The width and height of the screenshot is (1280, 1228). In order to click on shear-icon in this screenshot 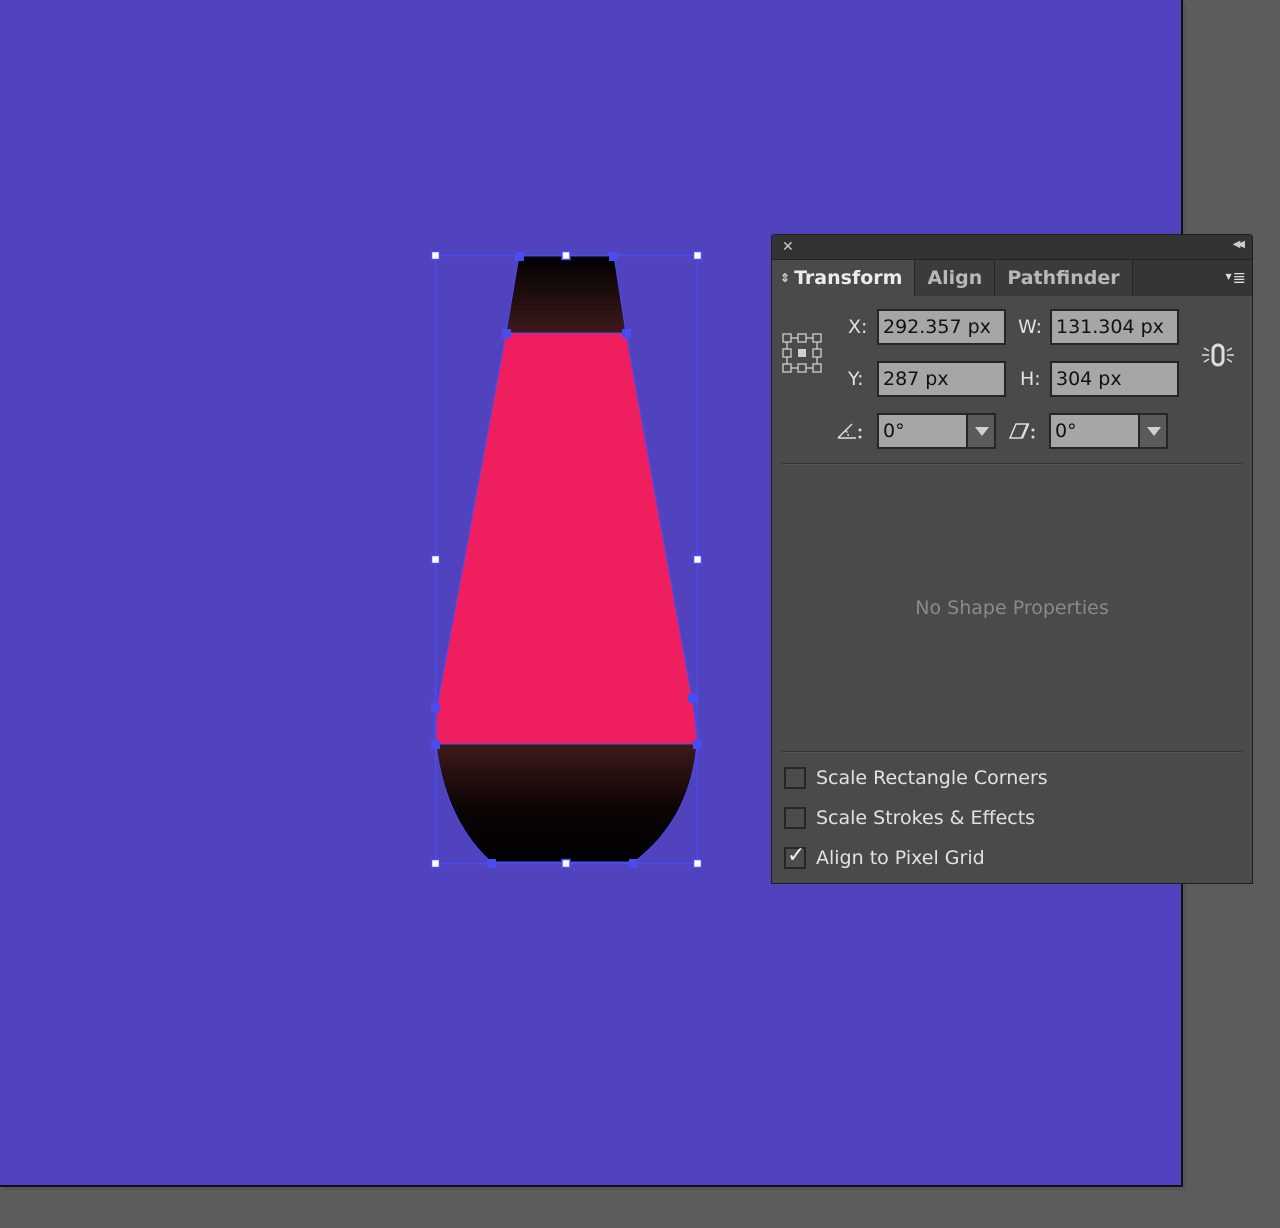, I will do `click(1021, 431)`.